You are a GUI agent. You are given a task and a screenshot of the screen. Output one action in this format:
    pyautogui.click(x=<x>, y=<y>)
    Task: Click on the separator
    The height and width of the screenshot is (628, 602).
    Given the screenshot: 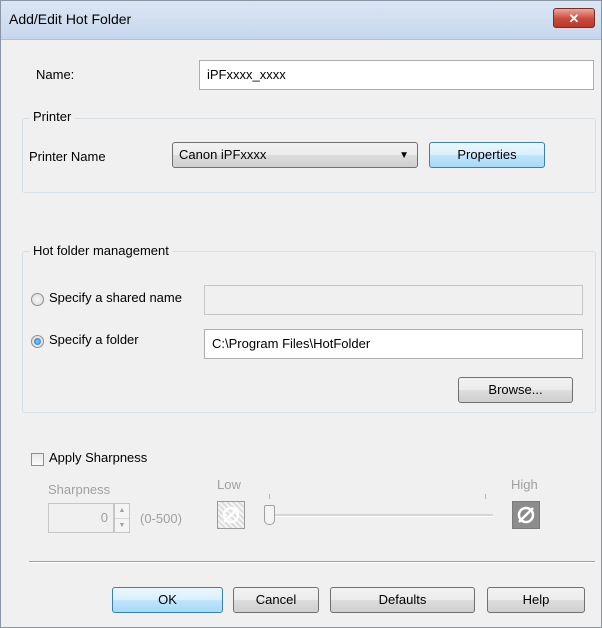 What is the action you would take?
    pyautogui.click(x=312, y=562)
    